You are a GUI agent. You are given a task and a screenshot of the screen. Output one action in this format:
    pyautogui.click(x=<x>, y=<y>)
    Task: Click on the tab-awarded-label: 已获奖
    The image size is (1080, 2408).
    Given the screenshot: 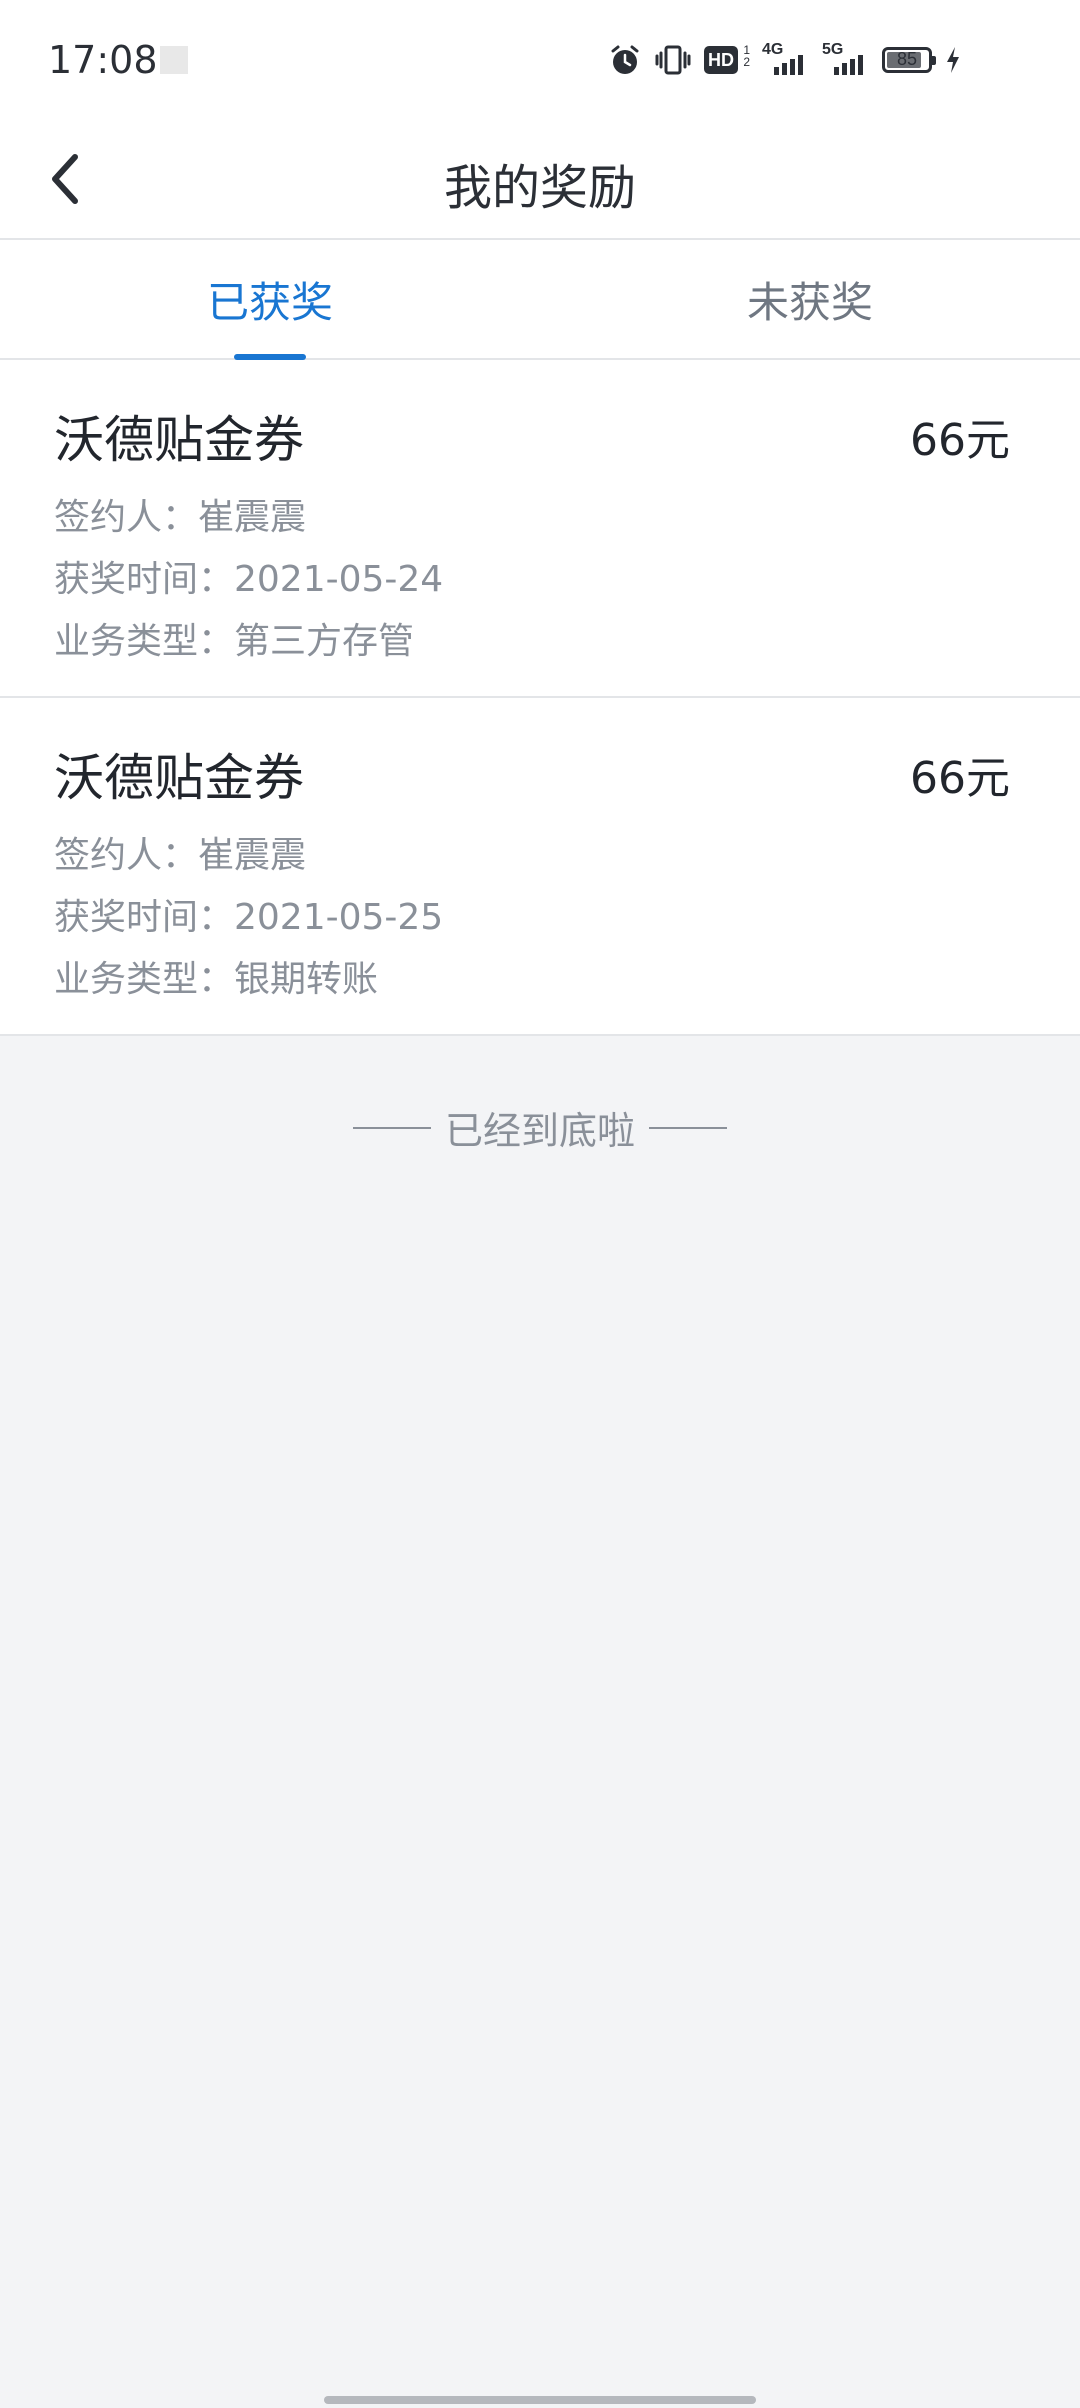 What is the action you would take?
    pyautogui.click(x=269, y=302)
    